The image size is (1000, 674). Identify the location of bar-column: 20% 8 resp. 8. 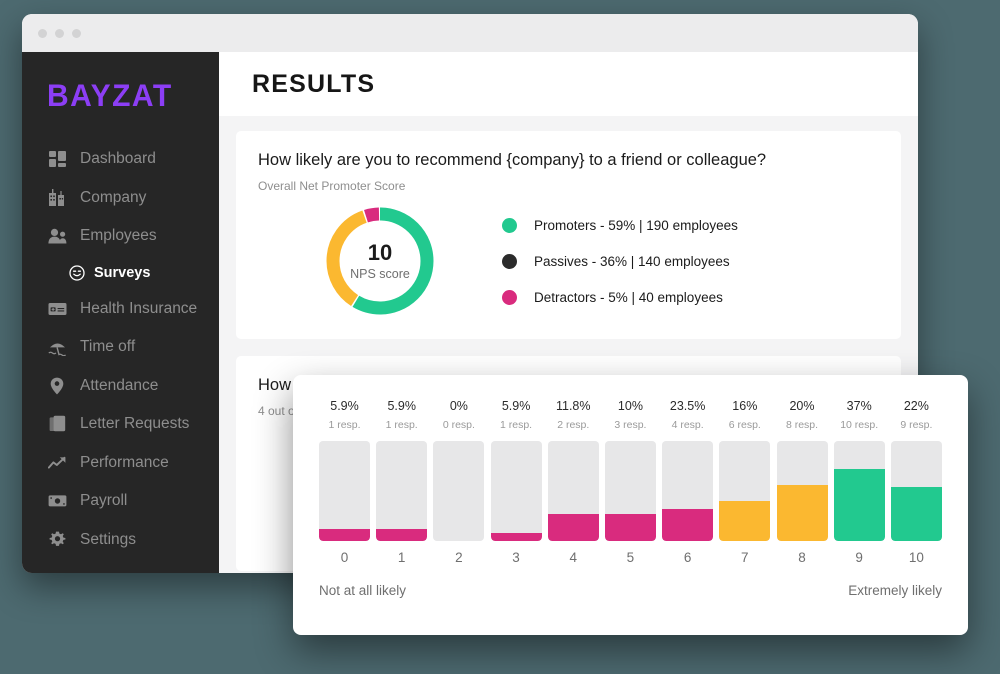
(802, 482).